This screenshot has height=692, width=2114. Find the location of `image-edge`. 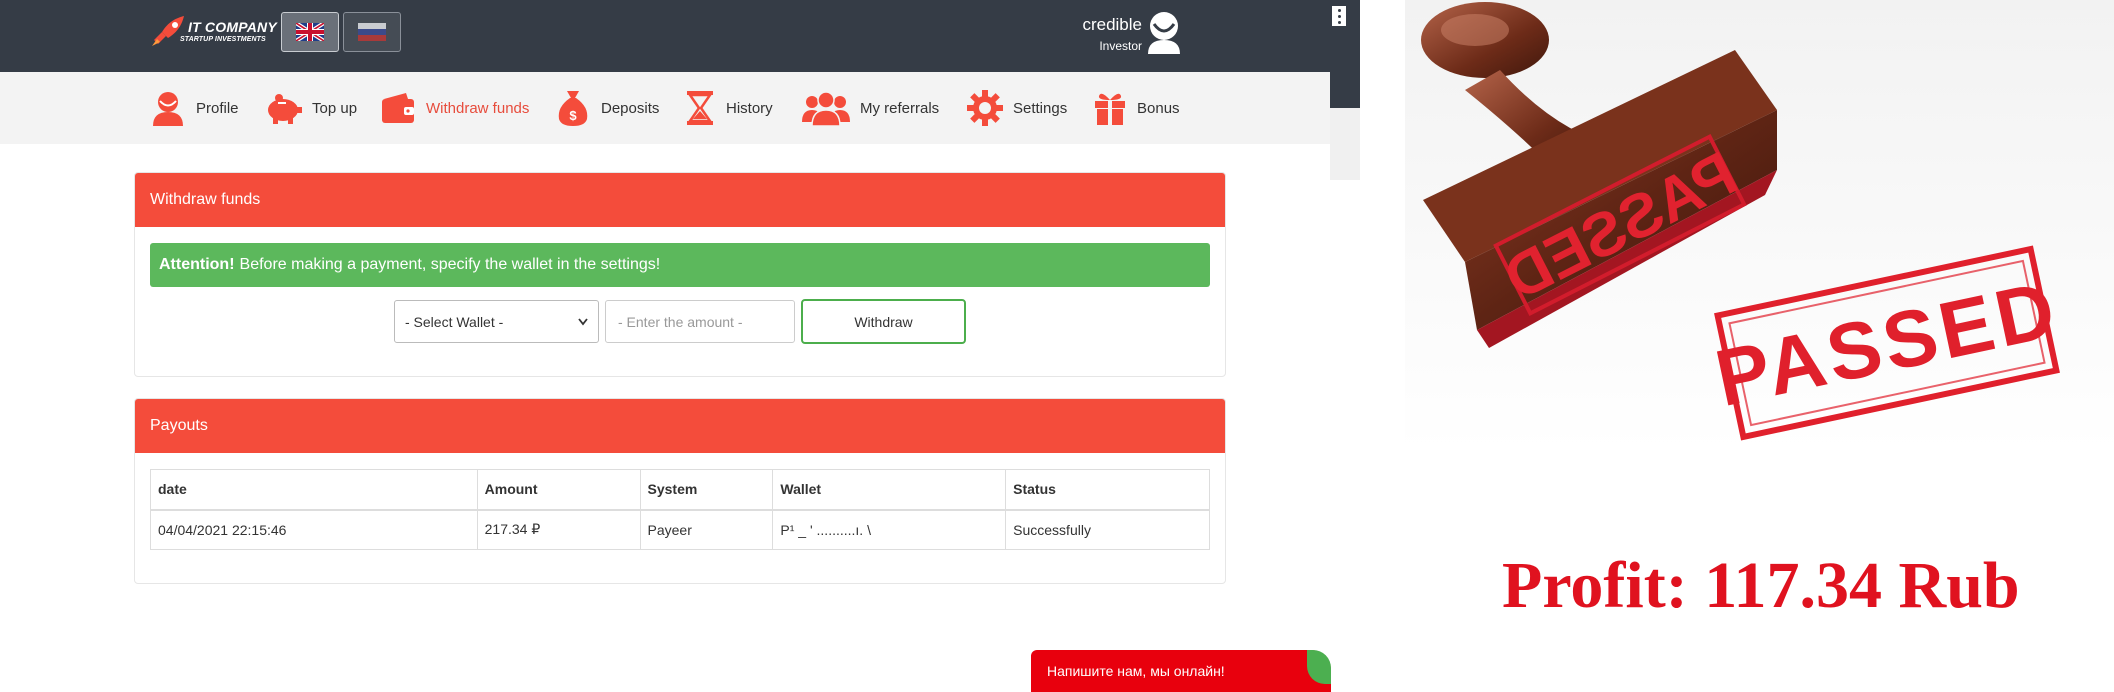

image-edge is located at coordinates (1413, 593).